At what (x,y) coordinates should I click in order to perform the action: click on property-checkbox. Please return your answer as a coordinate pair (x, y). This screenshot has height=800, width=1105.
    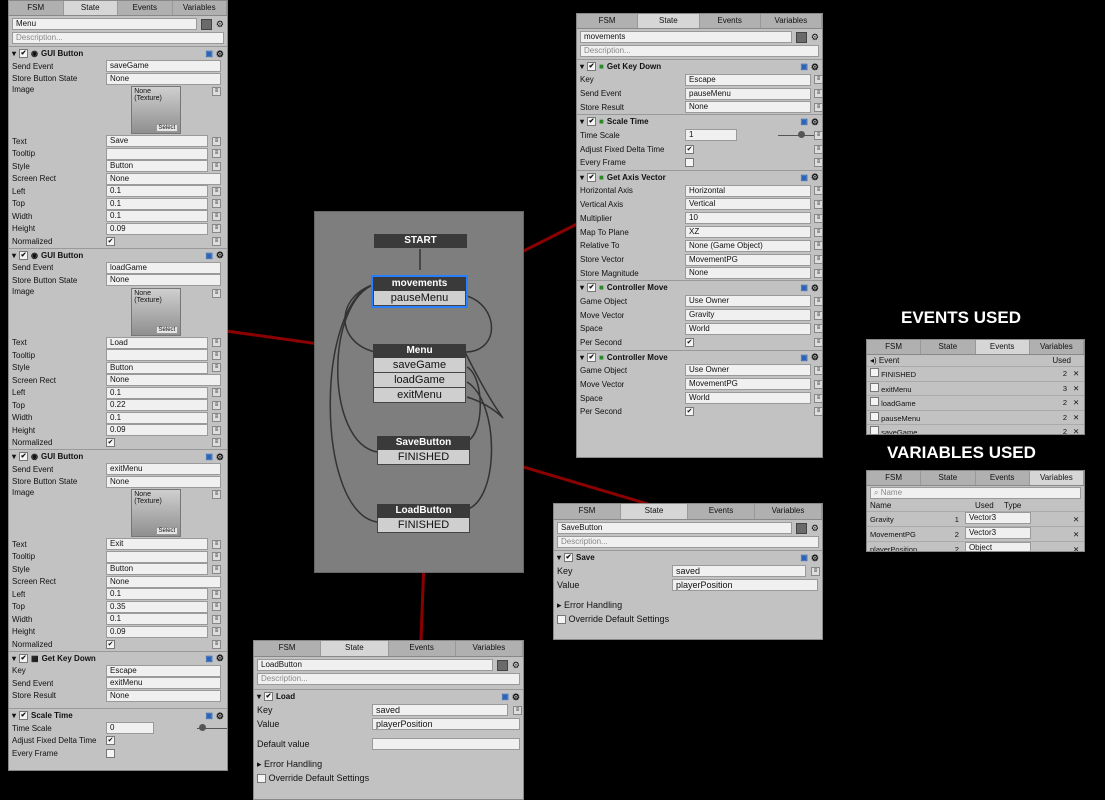
    Looking at the image, I should click on (689, 163).